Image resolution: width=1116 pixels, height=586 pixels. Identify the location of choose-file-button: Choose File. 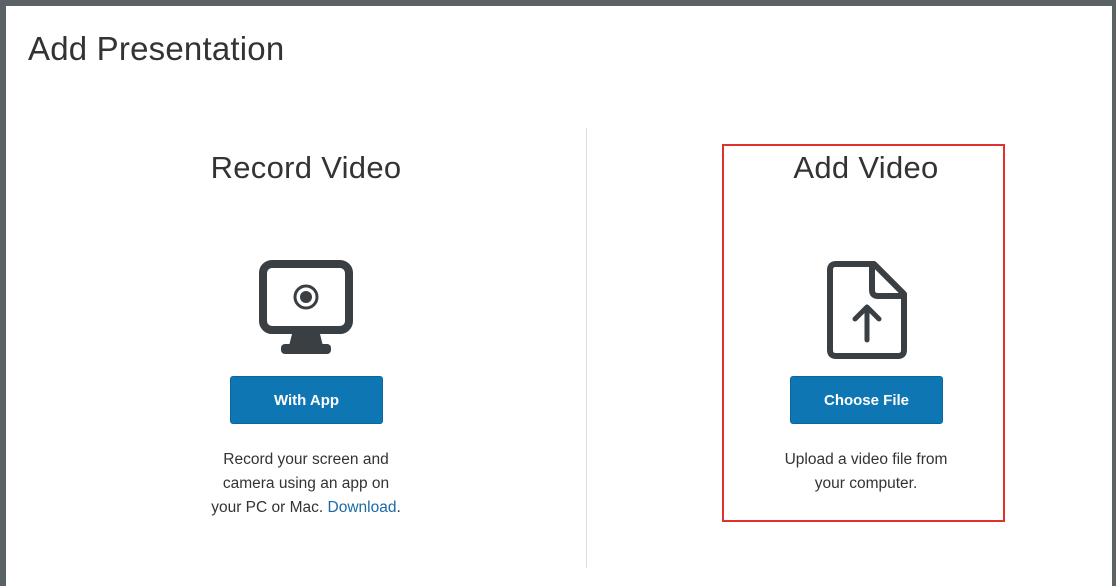
(866, 400).